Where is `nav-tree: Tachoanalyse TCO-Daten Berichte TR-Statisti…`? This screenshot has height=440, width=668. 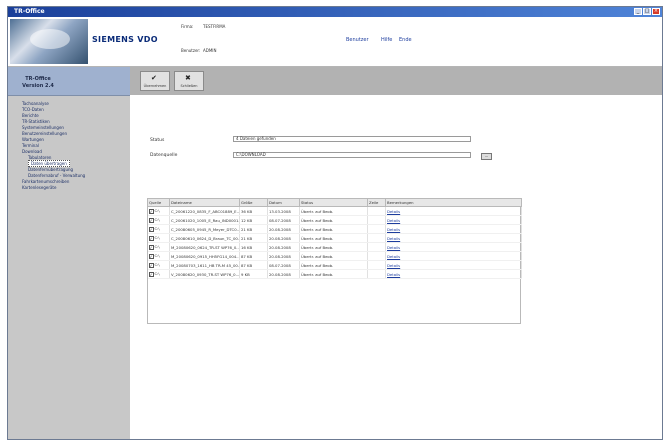 nav-tree: Tachoanalyse TCO-Daten Berichte TR-Statisti… is located at coordinates (48, 146).